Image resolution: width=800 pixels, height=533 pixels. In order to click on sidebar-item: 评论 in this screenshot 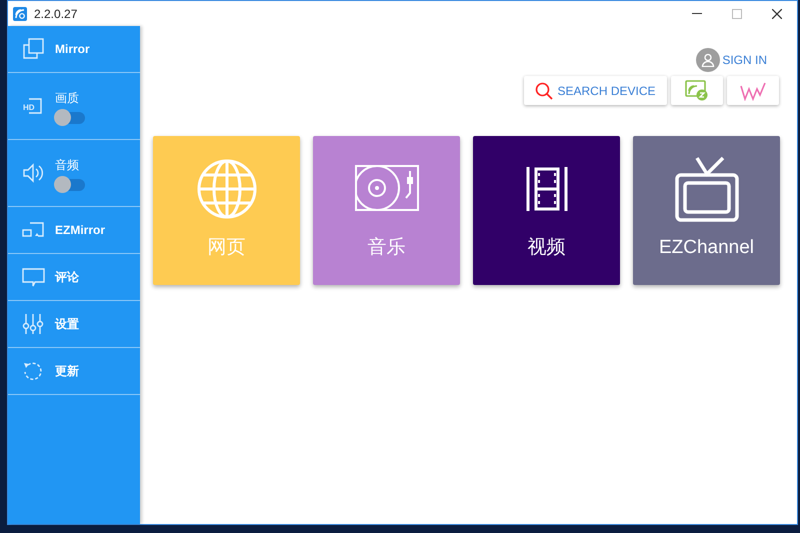, I will do `click(74, 277)`.